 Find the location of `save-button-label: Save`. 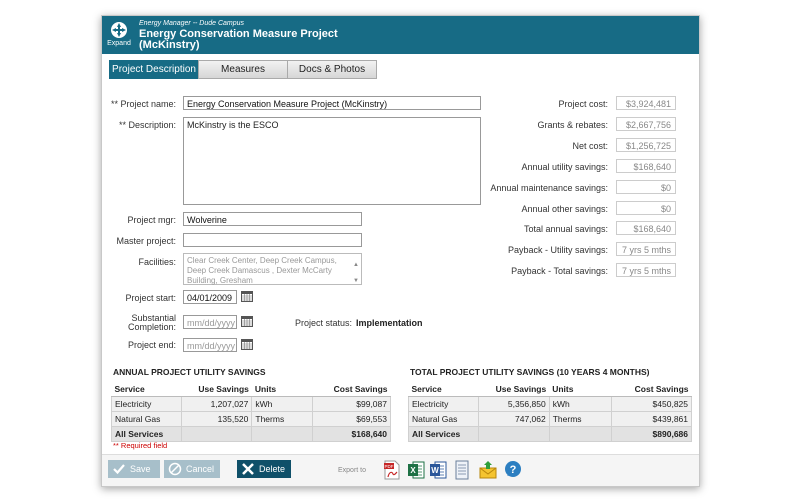

save-button-label: Save is located at coordinates (140, 469).